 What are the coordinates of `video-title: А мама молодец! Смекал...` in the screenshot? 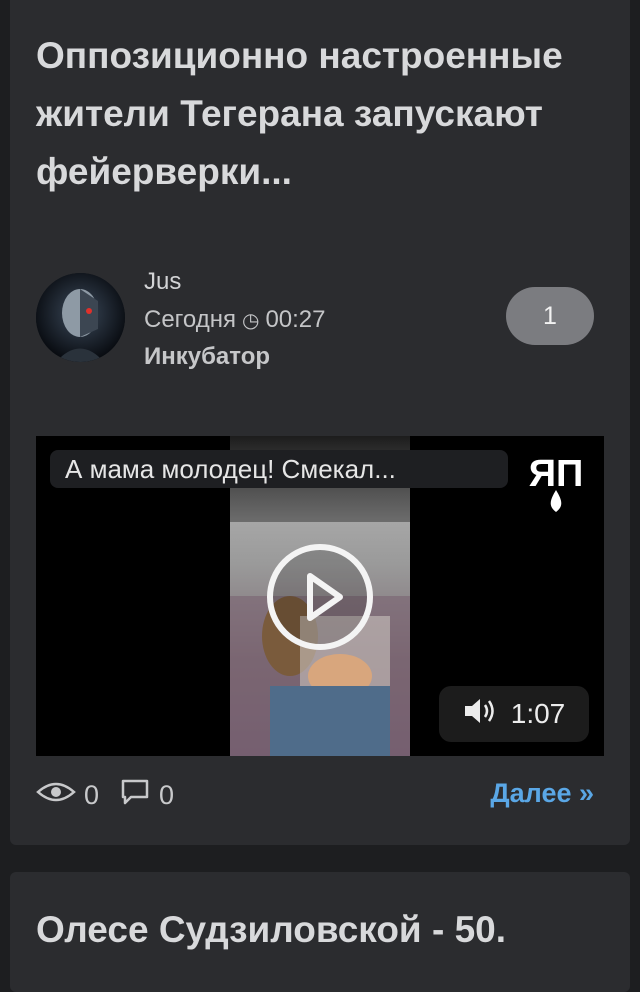 It's located at (279, 469).